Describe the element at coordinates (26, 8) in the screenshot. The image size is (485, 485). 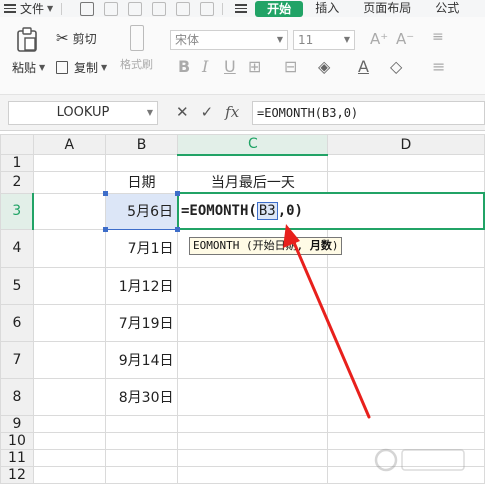
I see `file-menu-button: 文件 ▼` at that location.